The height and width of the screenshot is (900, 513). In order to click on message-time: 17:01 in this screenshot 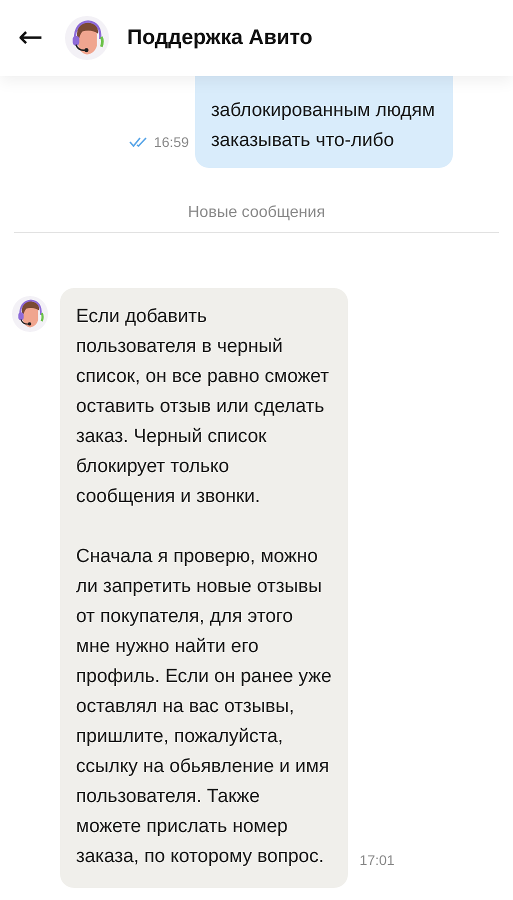, I will do `click(377, 860)`.